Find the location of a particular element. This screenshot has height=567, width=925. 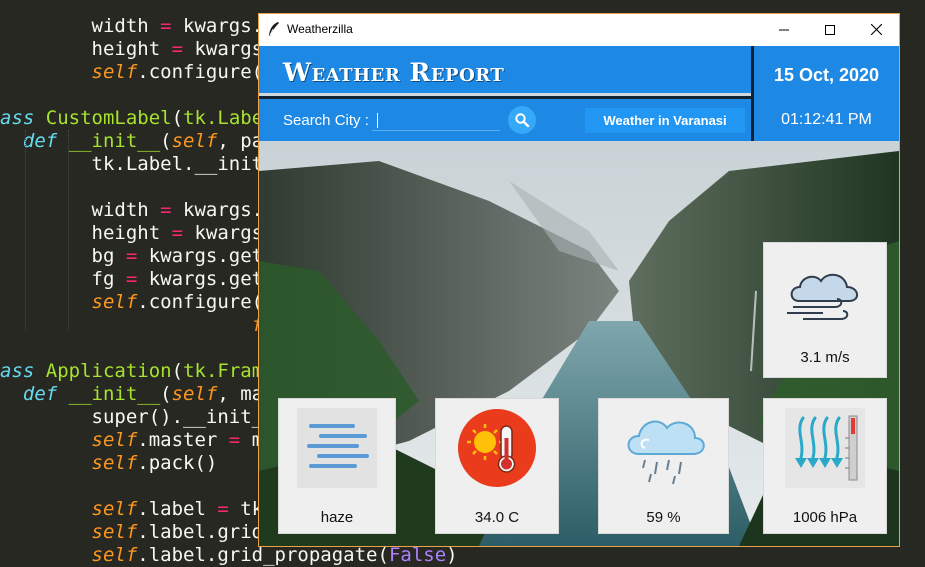

code-token: tk.Fram is located at coordinates (223, 371).